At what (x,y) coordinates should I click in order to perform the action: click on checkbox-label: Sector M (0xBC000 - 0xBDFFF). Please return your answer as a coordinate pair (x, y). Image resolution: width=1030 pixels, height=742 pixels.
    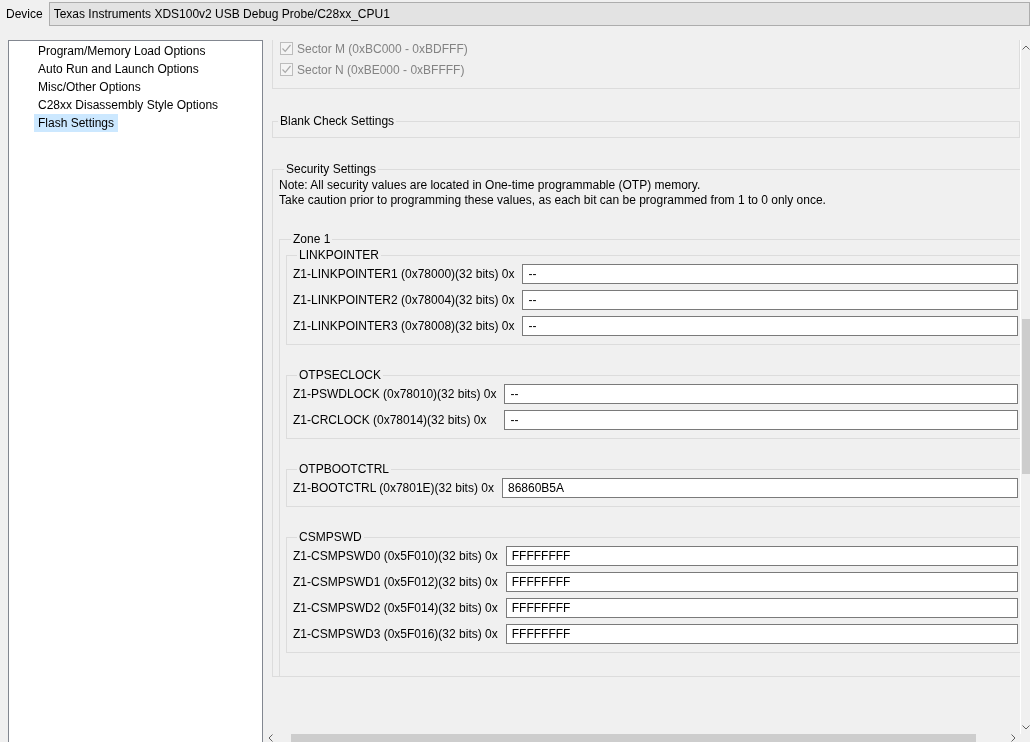
    Looking at the image, I should click on (382, 48).